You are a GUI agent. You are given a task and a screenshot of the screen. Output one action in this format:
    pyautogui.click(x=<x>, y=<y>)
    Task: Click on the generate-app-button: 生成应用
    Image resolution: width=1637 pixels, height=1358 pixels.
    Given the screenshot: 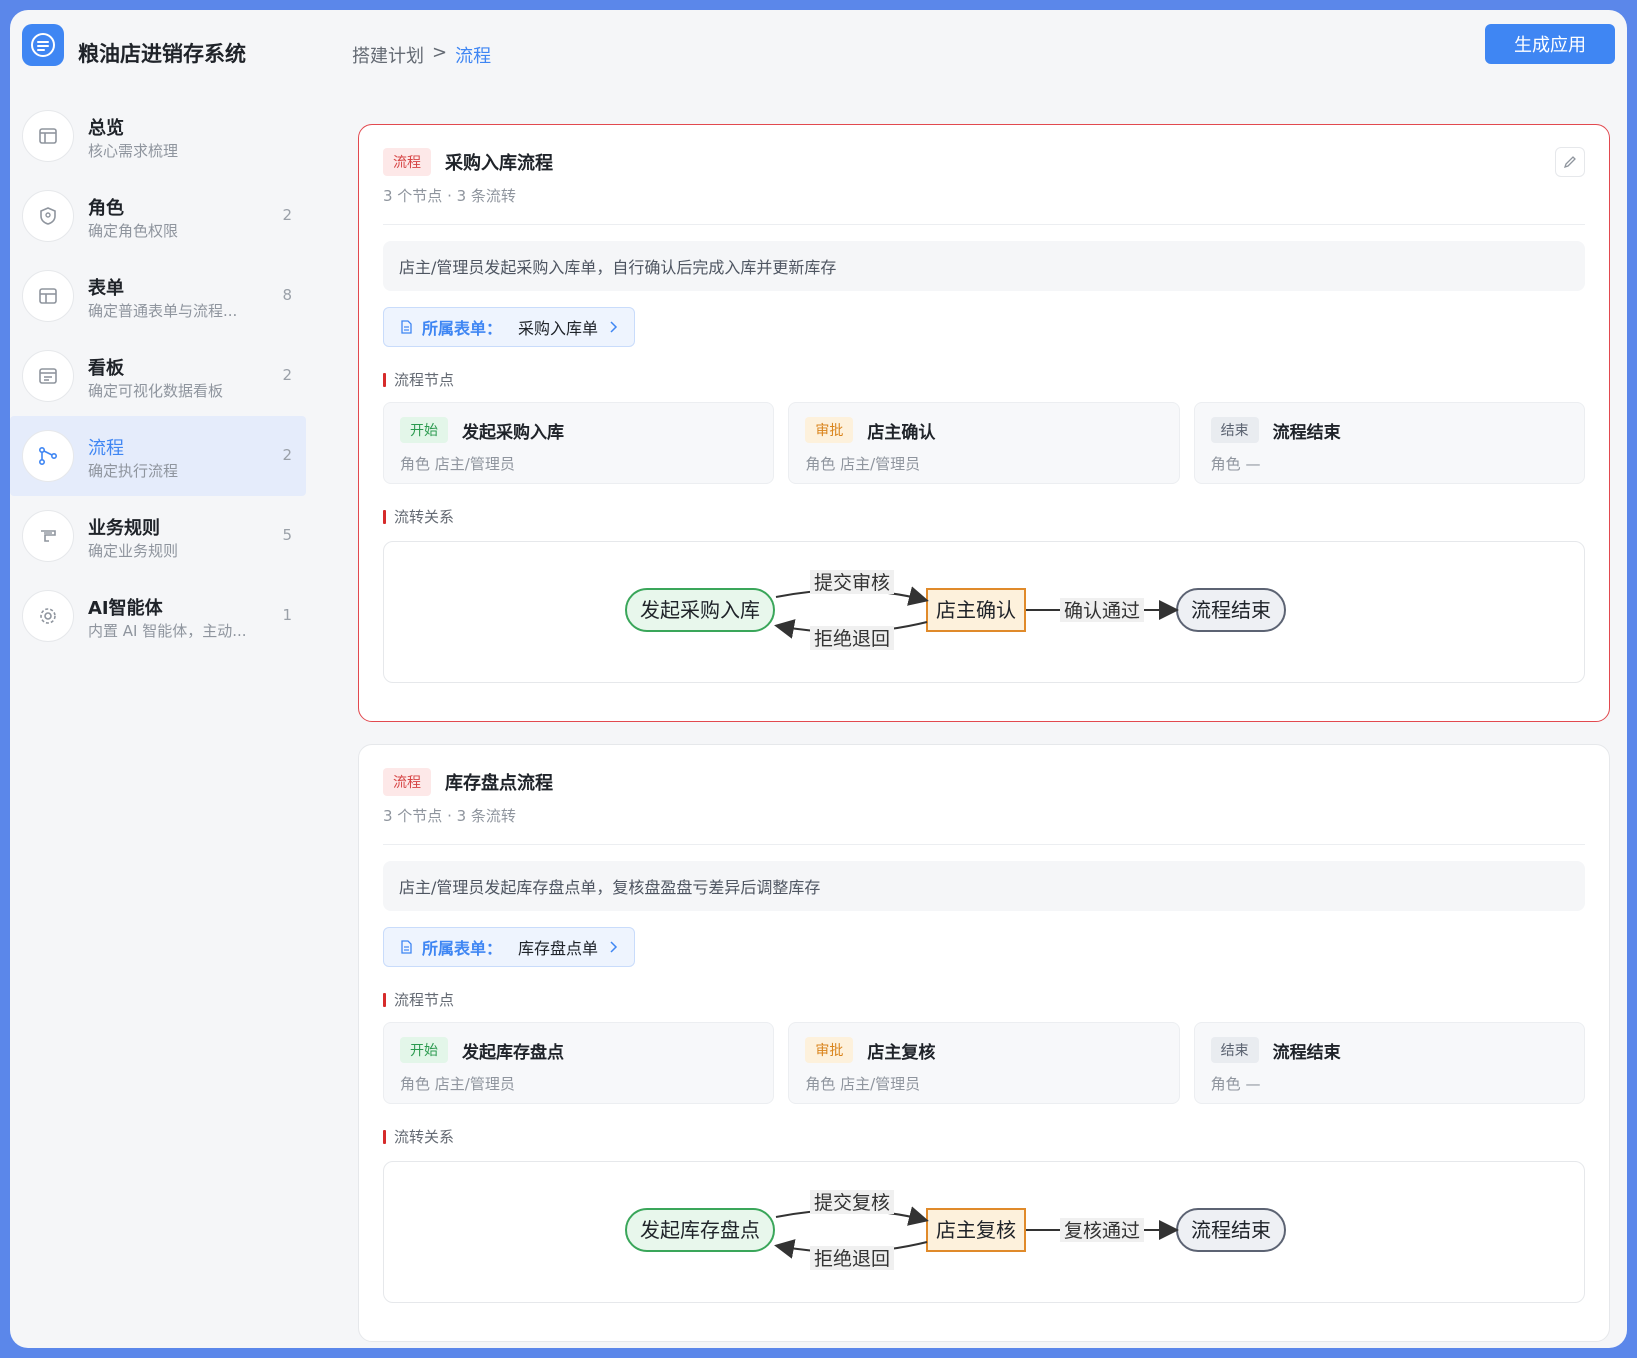 What is the action you would take?
    pyautogui.click(x=1550, y=44)
    